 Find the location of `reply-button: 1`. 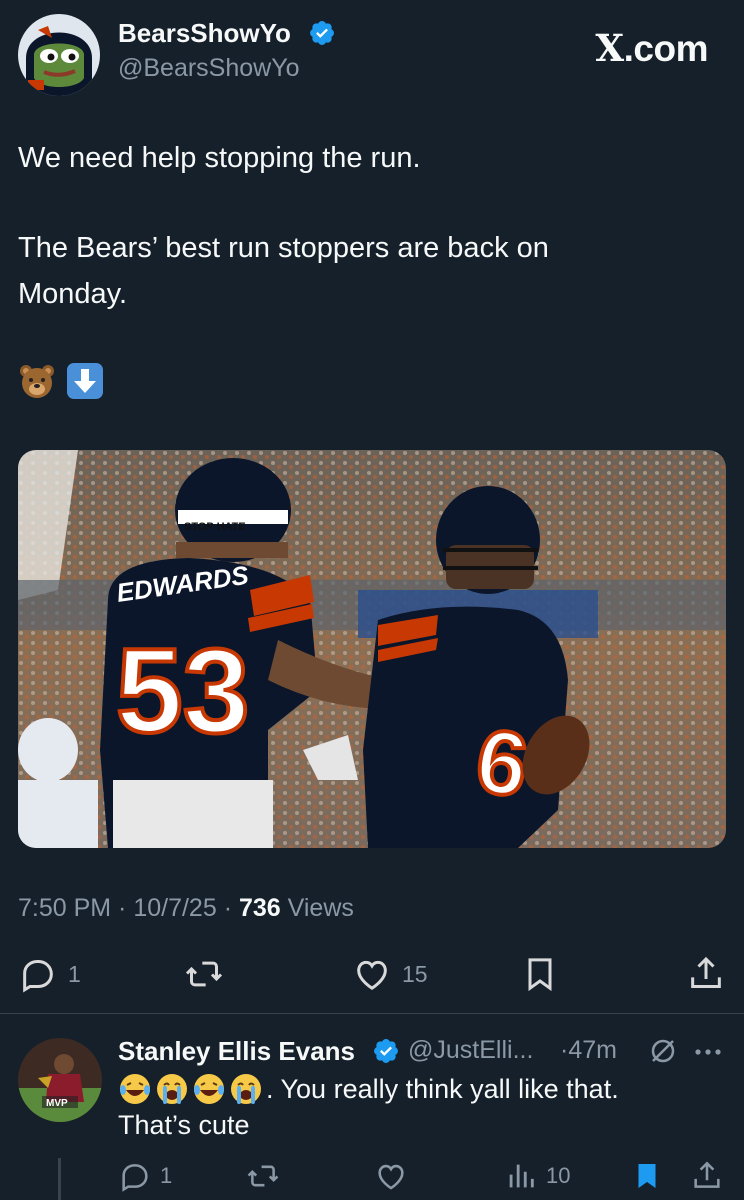

reply-button: 1 is located at coordinates (49, 974).